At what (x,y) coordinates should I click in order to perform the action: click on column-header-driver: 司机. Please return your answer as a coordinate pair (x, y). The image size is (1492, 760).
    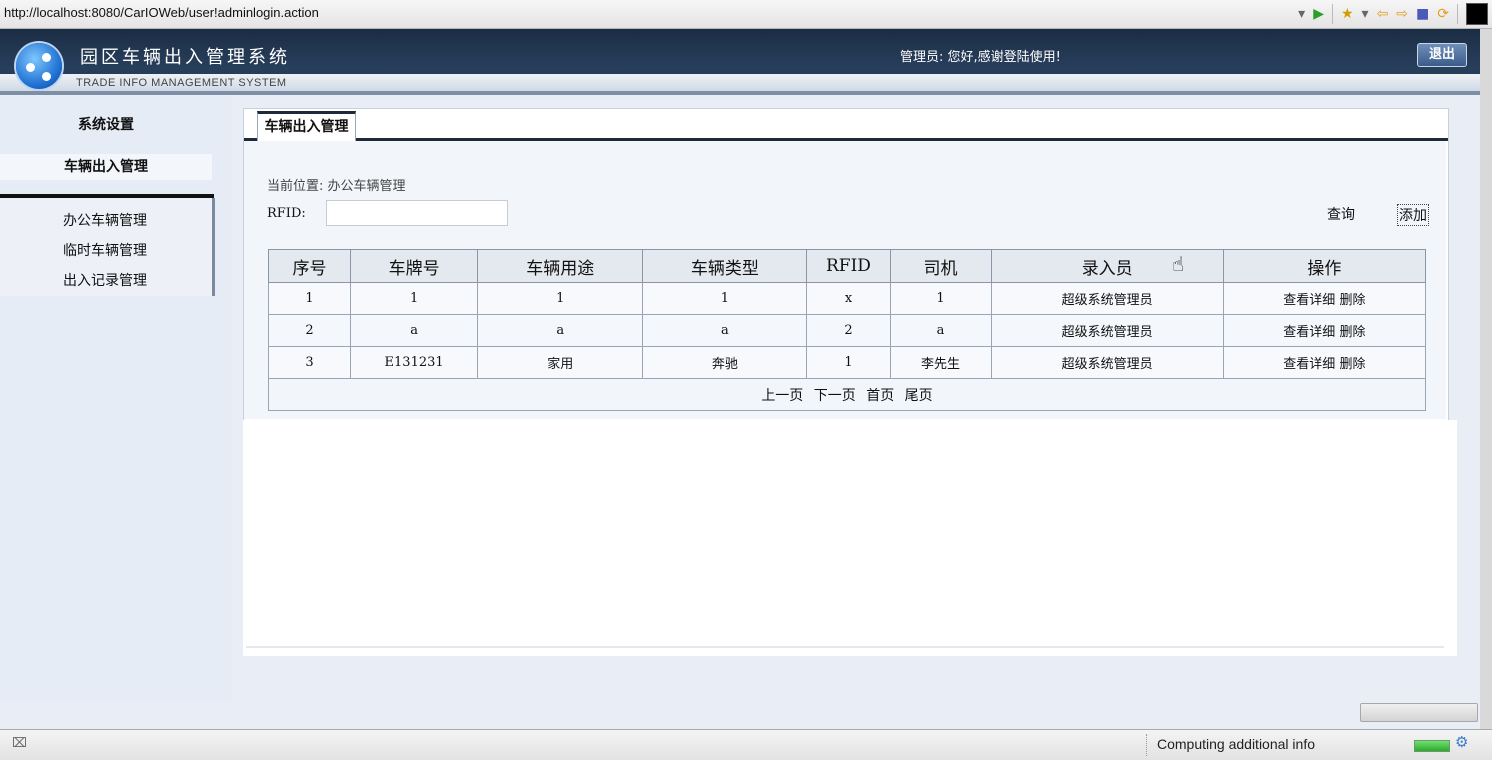
    Looking at the image, I should click on (940, 266).